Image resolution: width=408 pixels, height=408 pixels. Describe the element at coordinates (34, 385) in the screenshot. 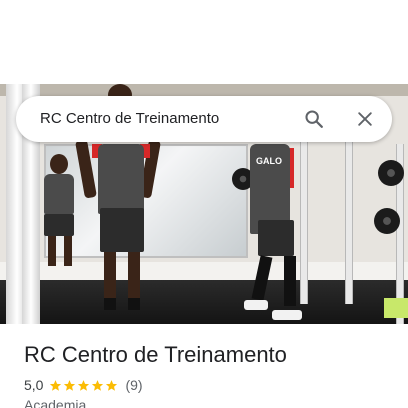

I see `rating-value: 5,0` at that location.